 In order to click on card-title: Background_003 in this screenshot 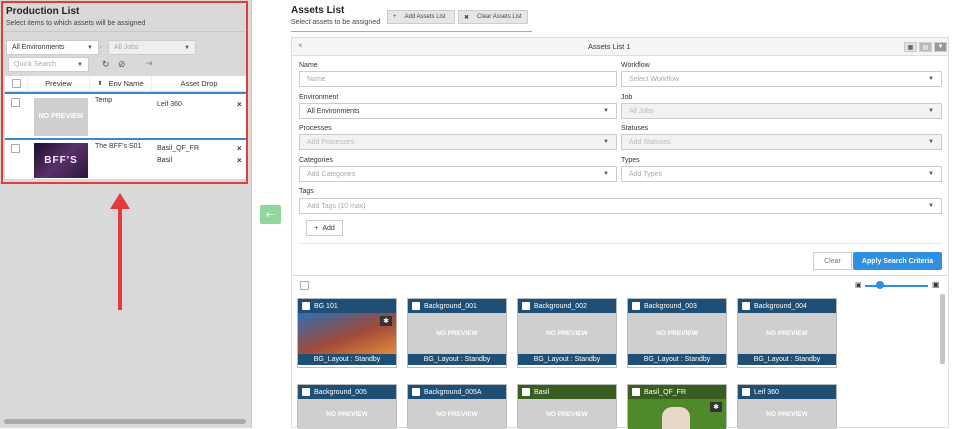, I will do `click(670, 306)`.